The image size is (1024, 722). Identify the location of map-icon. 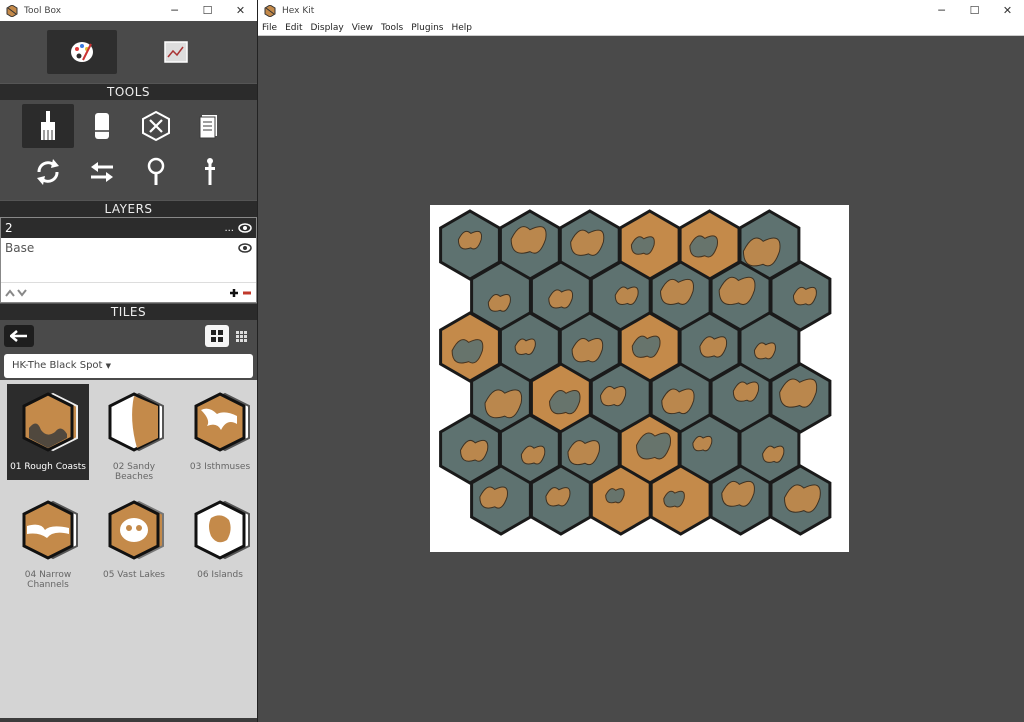
(175, 52).